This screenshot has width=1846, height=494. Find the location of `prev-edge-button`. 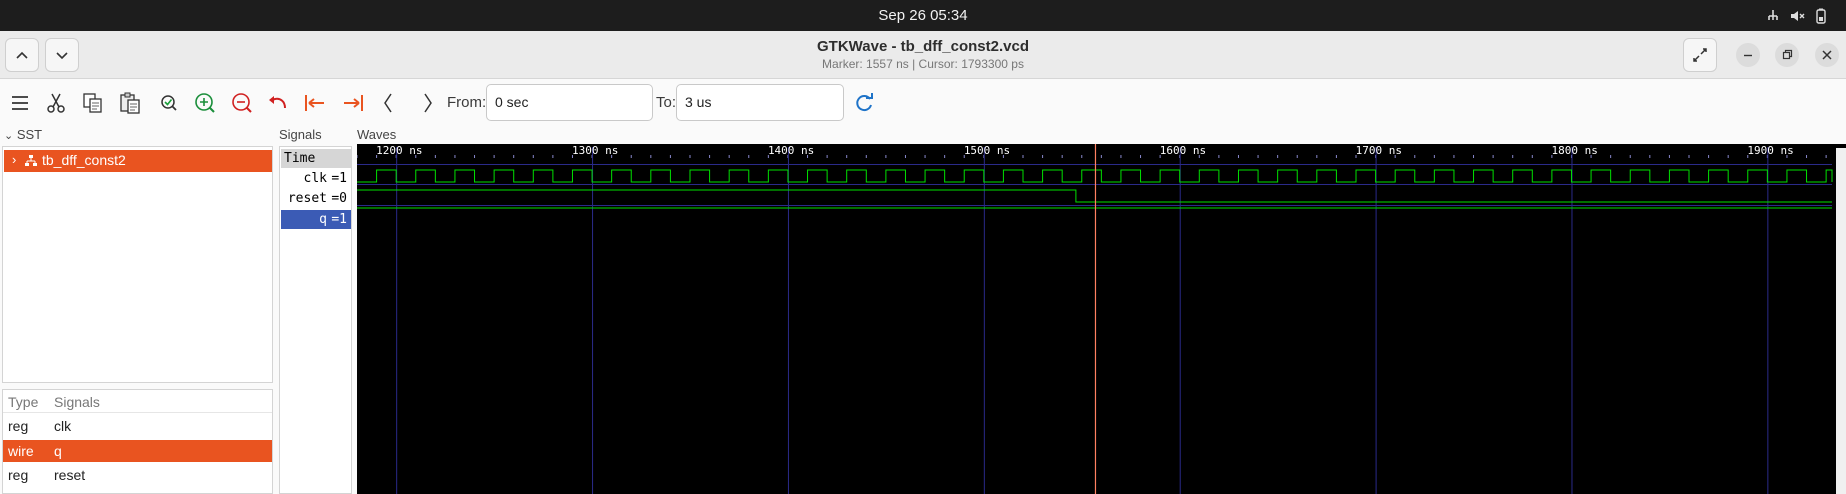

prev-edge-button is located at coordinates (389, 103).